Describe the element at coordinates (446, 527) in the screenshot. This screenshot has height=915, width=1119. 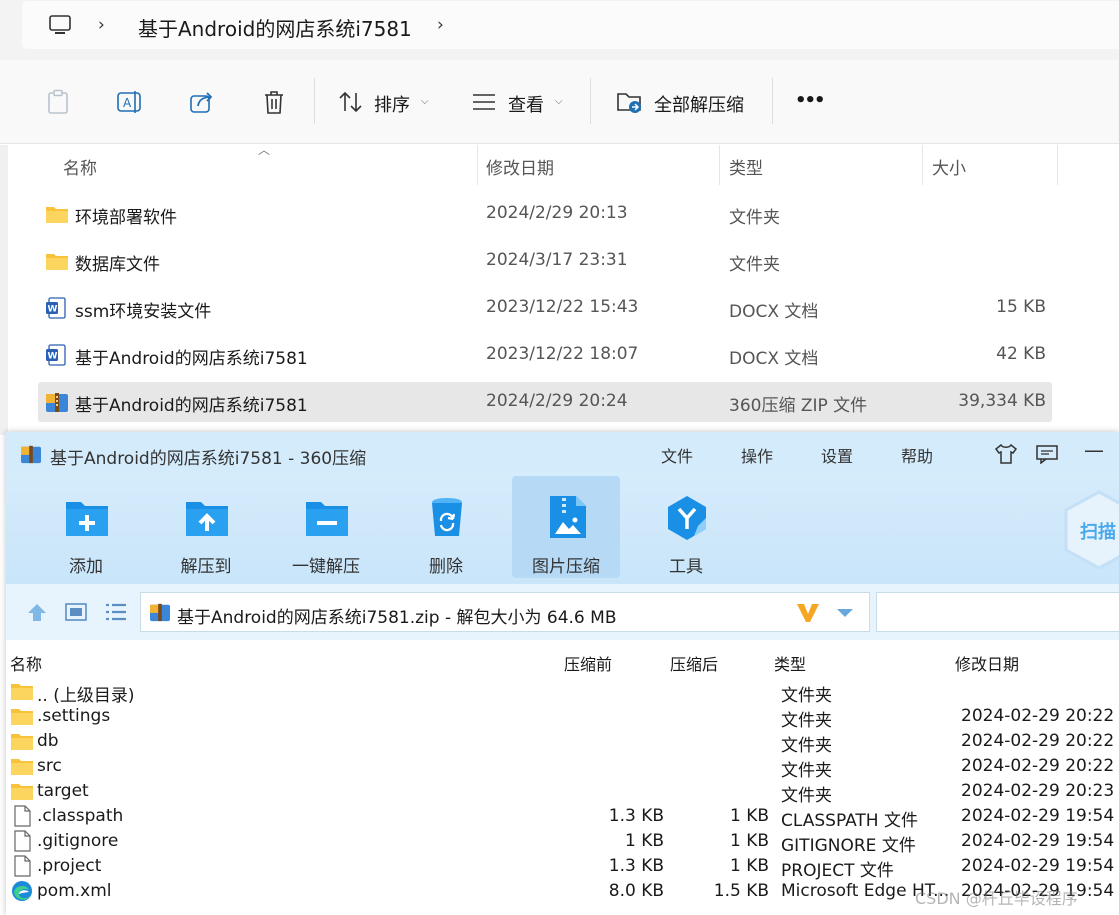
I see `delete-button: 删除` at that location.